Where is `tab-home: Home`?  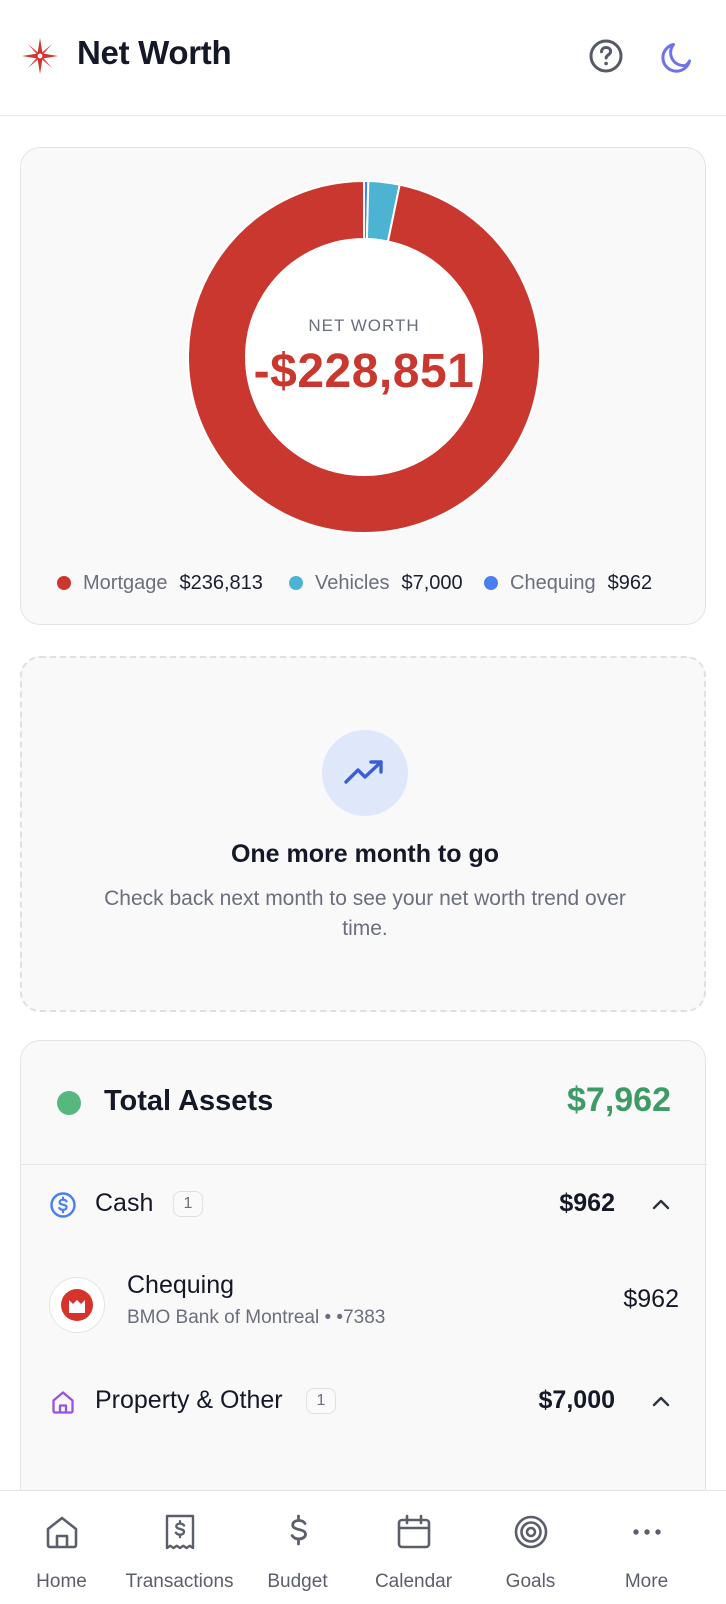
tab-home: Home is located at coordinates (61, 1547).